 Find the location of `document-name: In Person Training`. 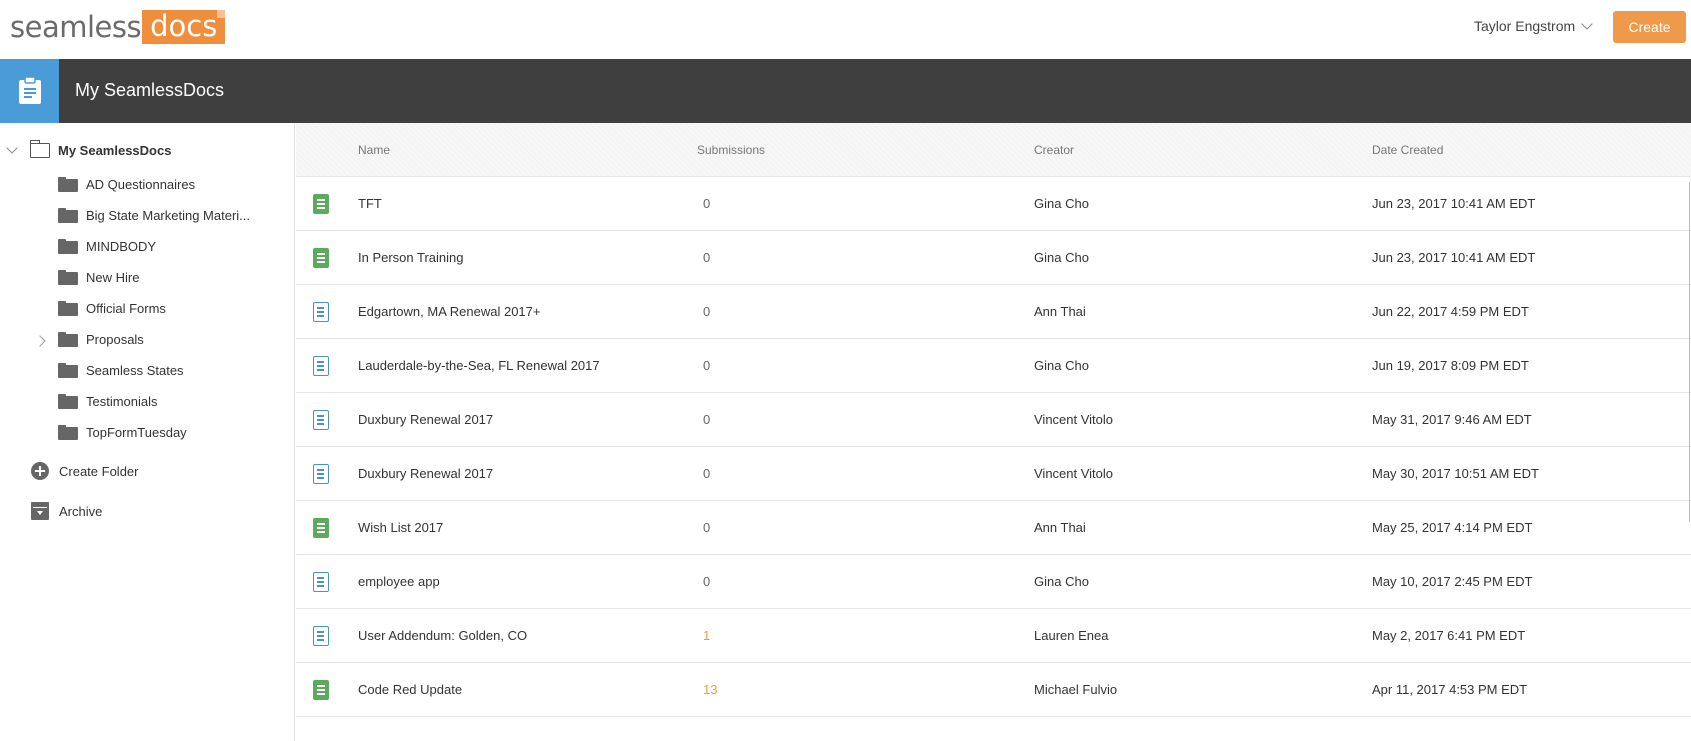

document-name: In Person Training is located at coordinates (411, 257).